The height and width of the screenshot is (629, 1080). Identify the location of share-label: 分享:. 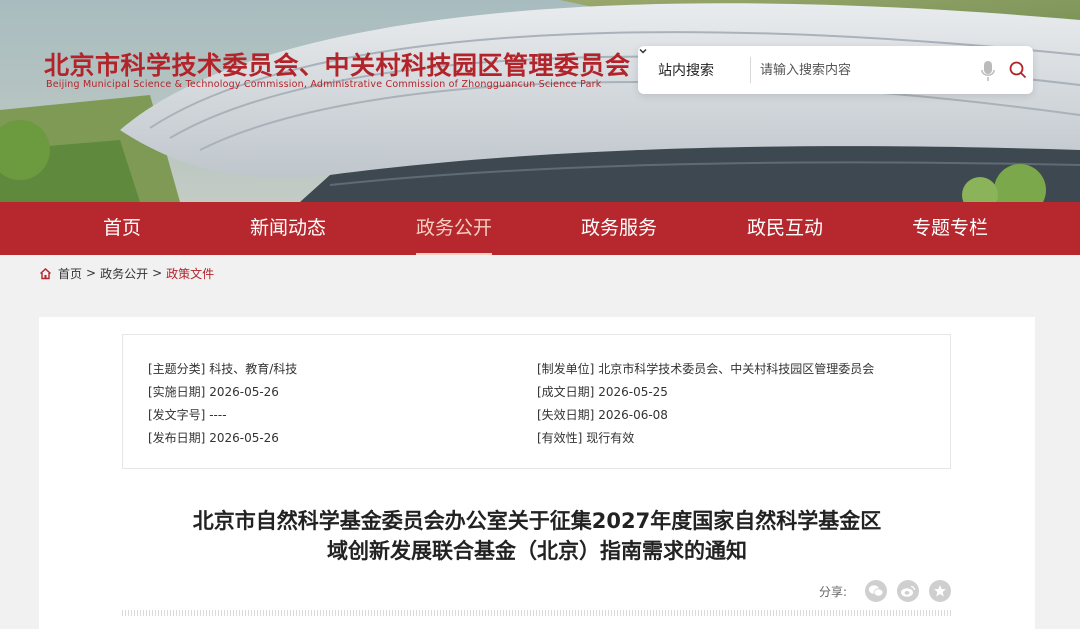
(833, 591).